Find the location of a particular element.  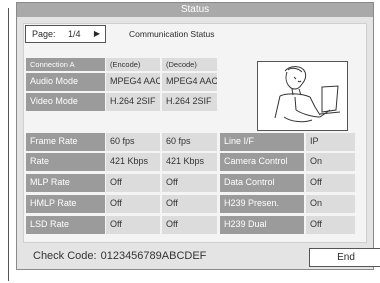

h239-presen-value: On is located at coordinates (330, 204).